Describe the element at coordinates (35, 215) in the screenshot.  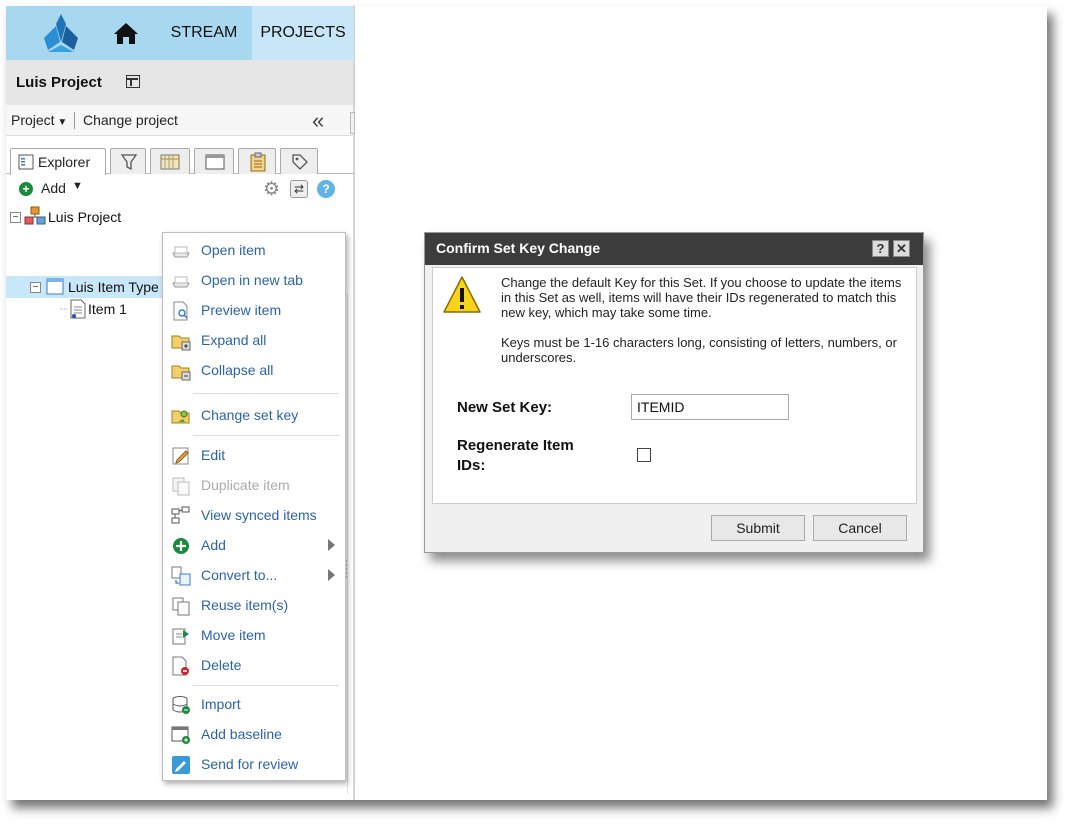
I see `project-icon` at that location.